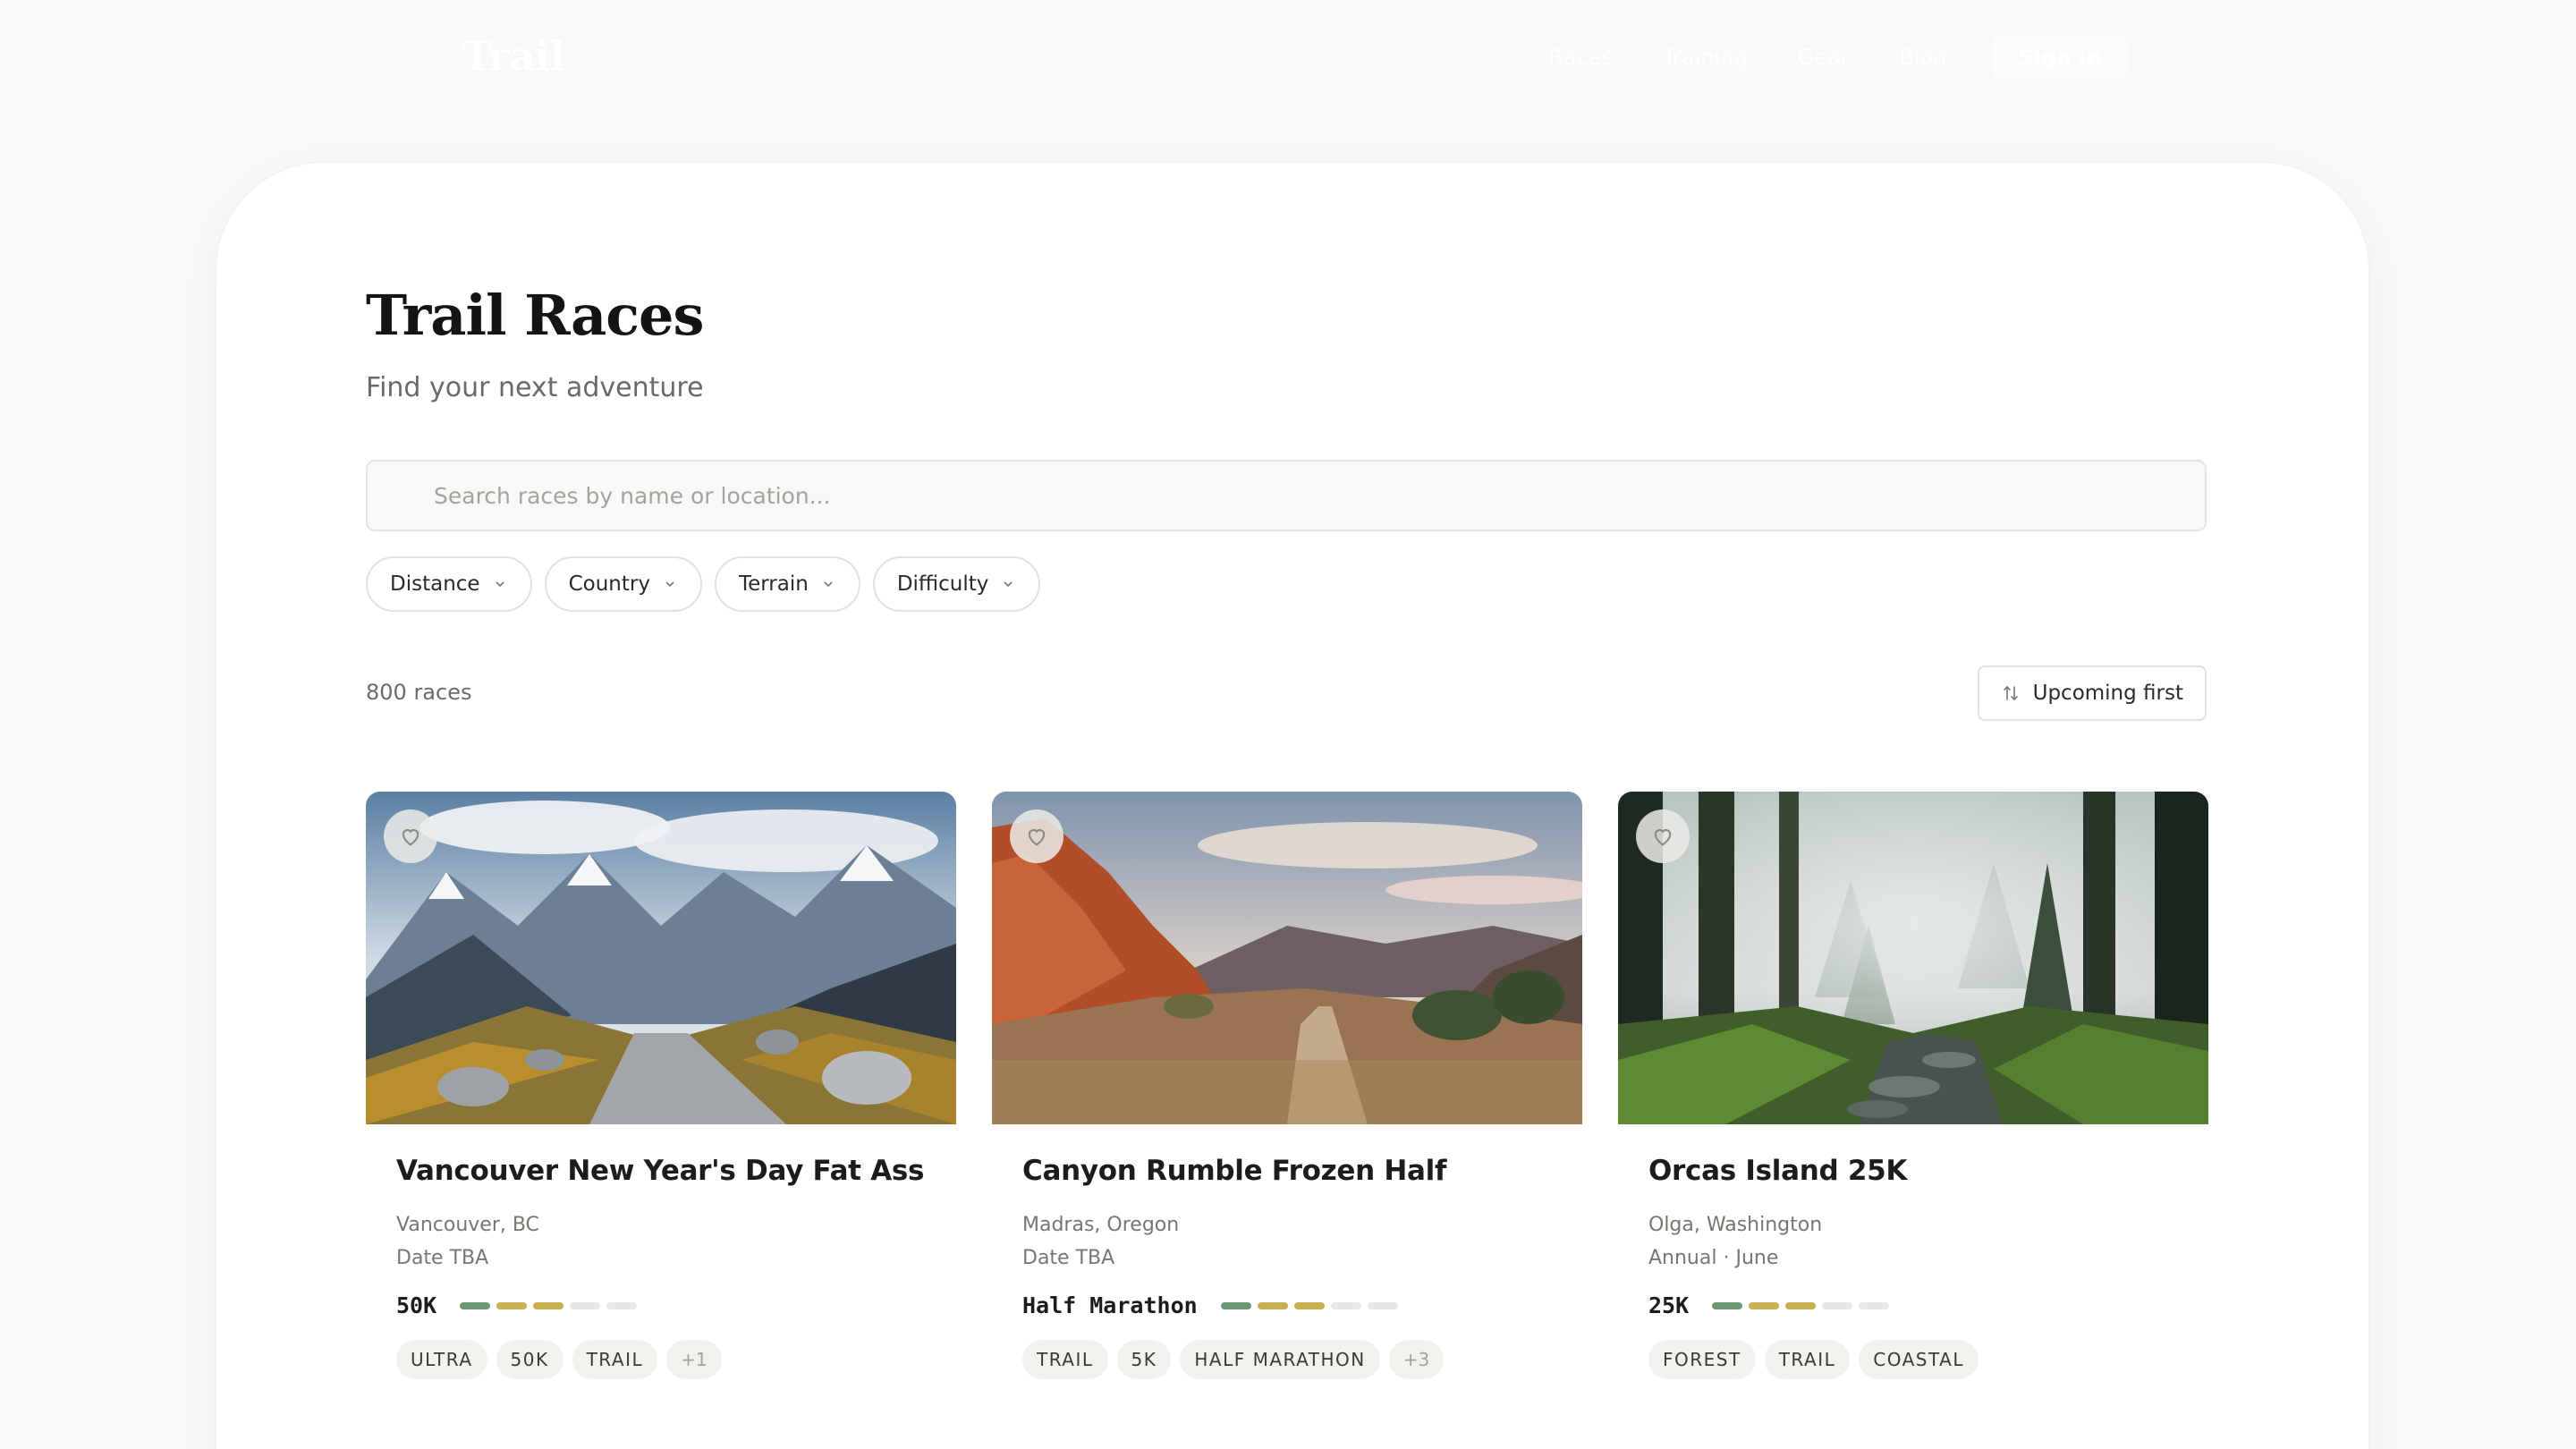 The width and height of the screenshot is (2576, 1449). I want to click on tag: COASTAL, so click(1919, 1359).